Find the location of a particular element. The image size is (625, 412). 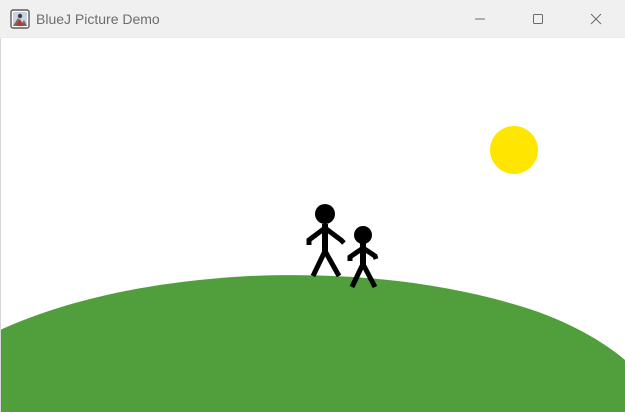

close-icon is located at coordinates (596, 19).